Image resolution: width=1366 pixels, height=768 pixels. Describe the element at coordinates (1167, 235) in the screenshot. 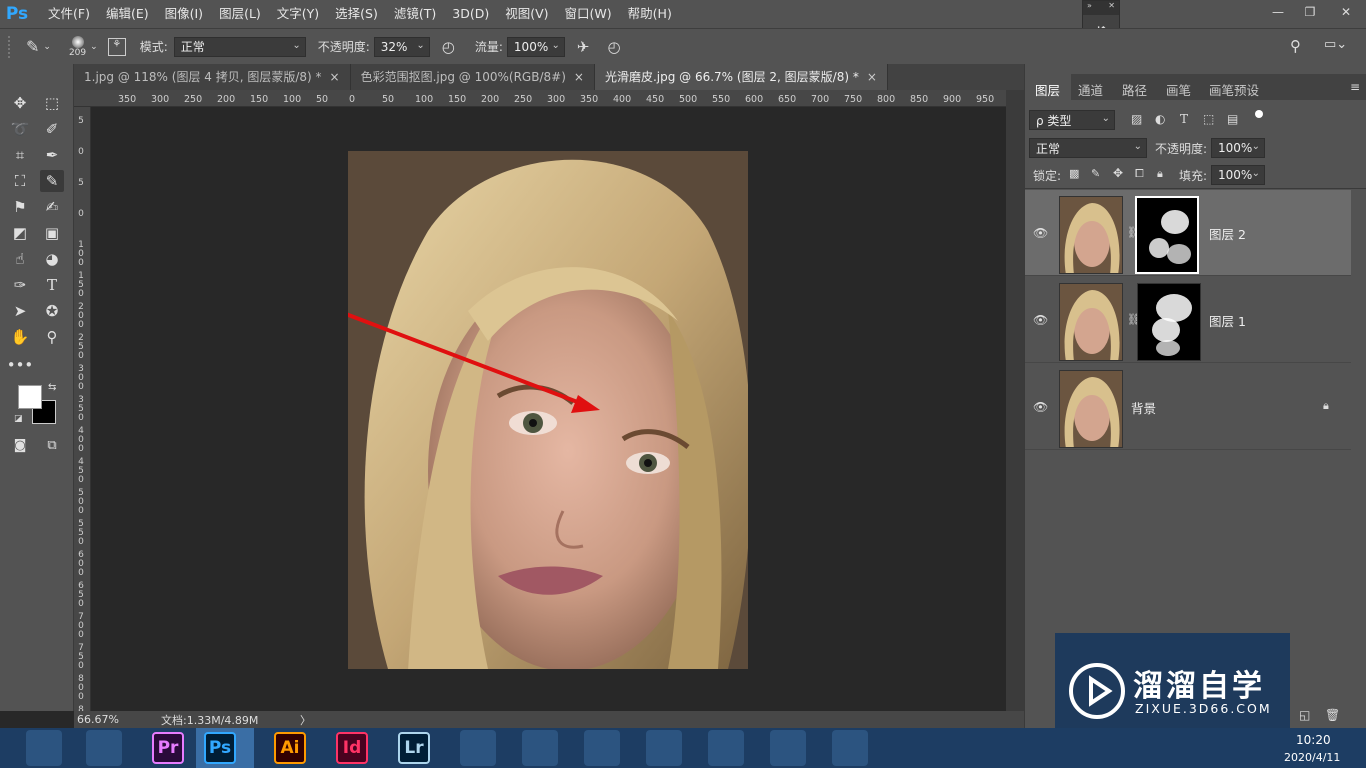

I see `layer-mask-thumbnail` at that location.